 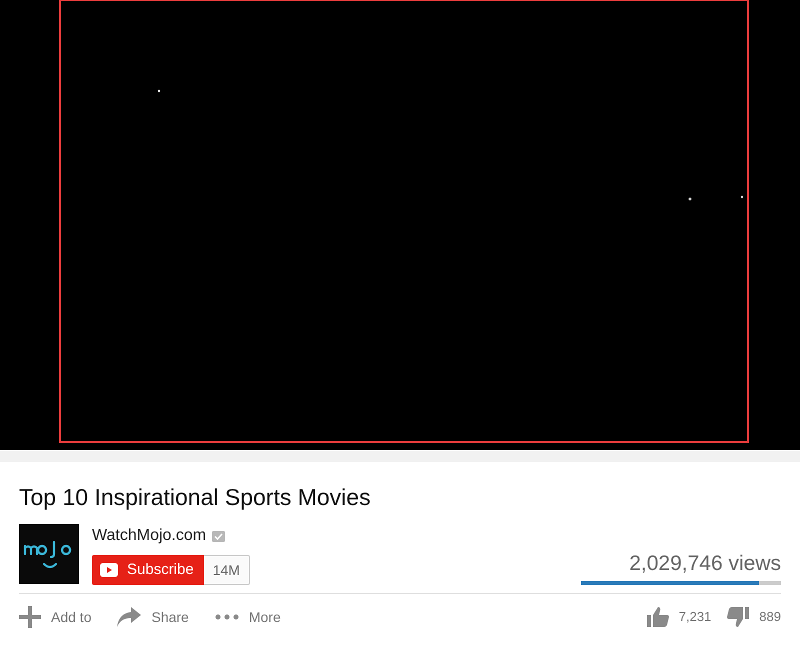 What do you see at coordinates (129, 617) in the screenshot?
I see `share-arrow-icon` at bounding box center [129, 617].